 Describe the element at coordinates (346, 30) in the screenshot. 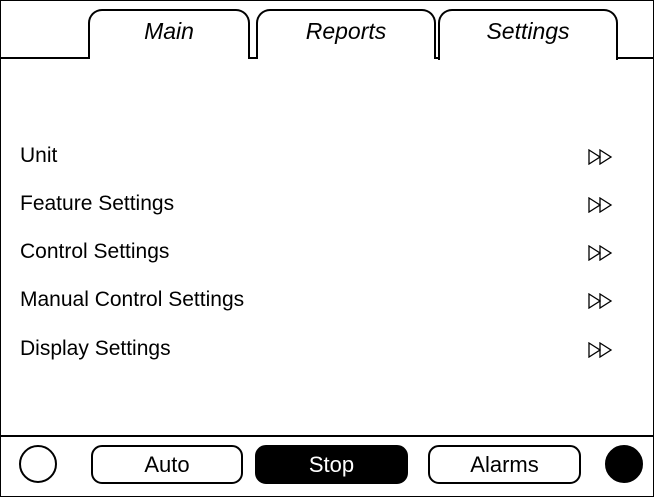

I see `tab-reports-label: Reports` at that location.